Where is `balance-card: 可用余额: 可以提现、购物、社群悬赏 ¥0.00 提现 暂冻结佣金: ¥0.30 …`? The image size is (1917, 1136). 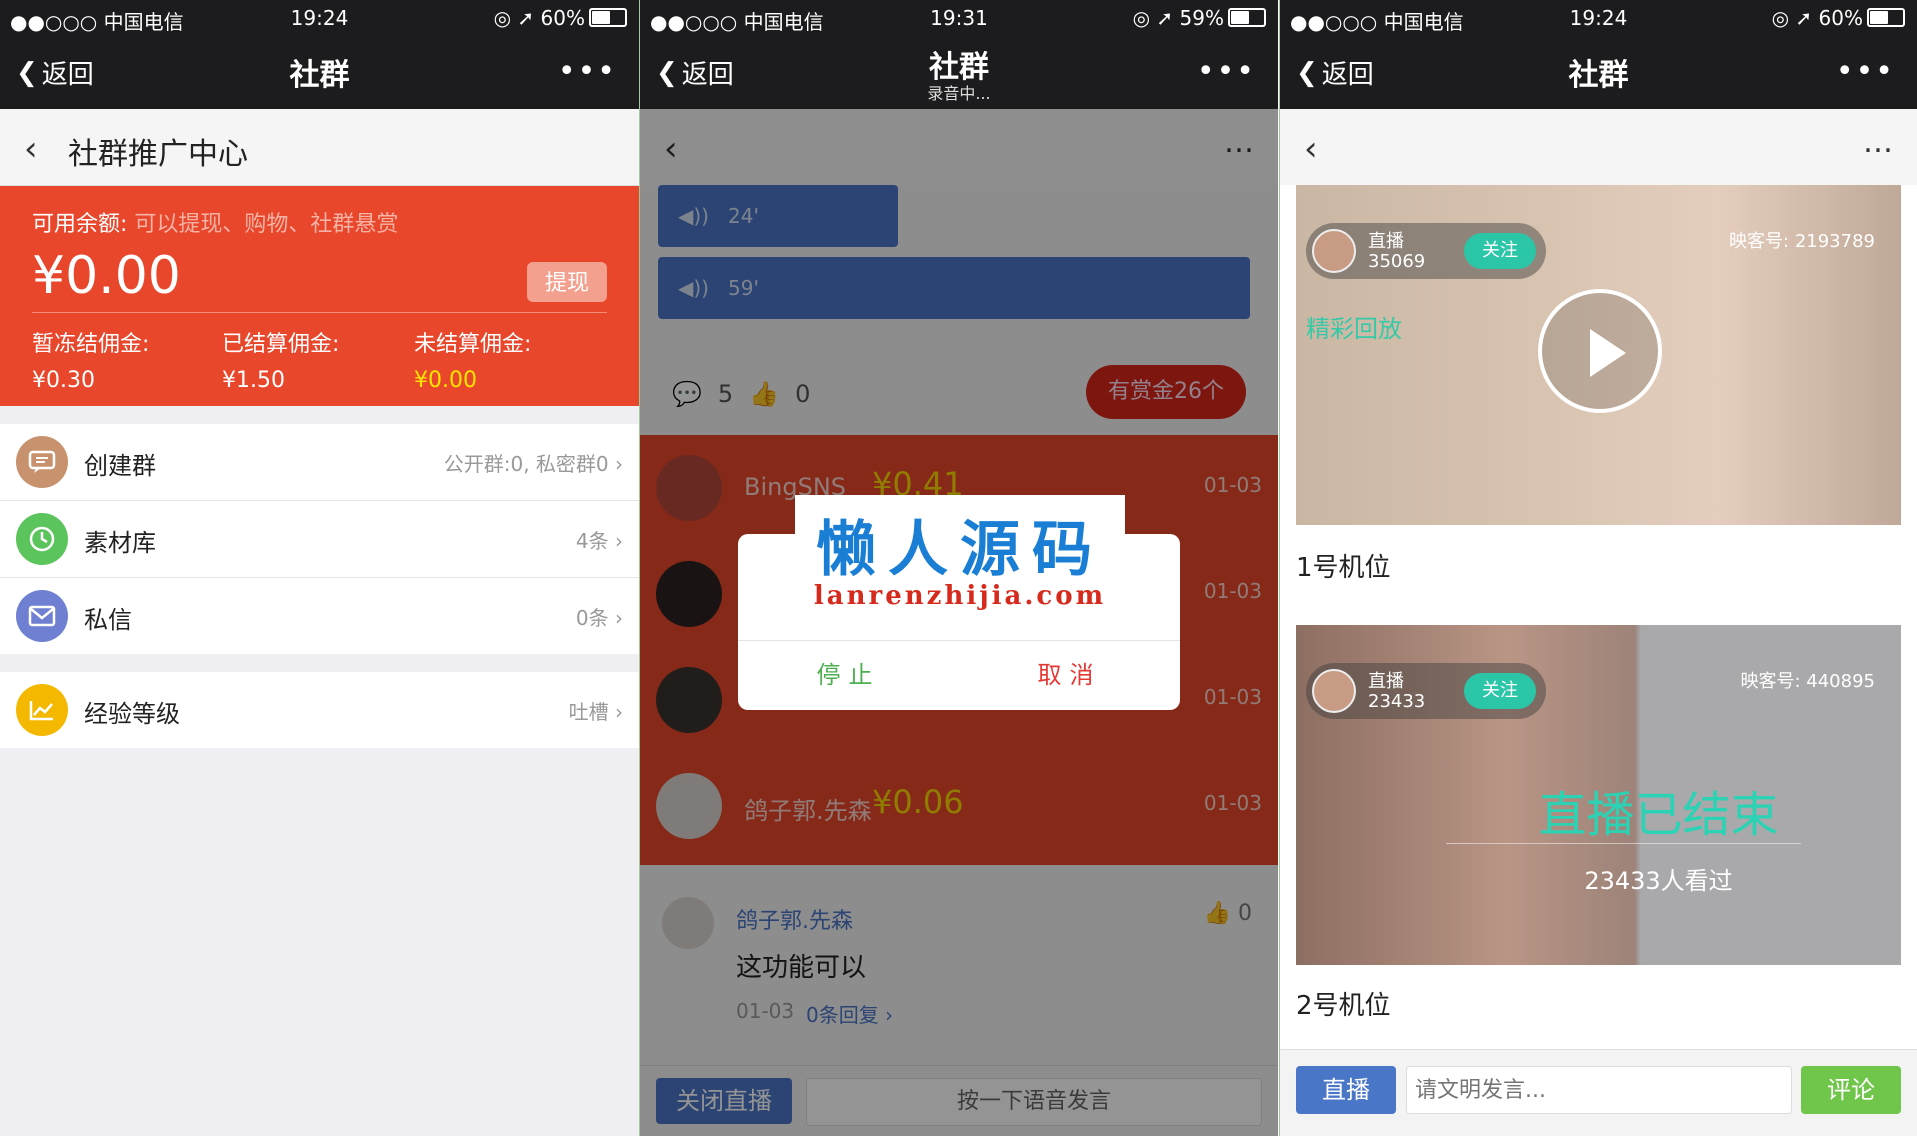 balance-card: 可用余额: 可以提现、购物、社群悬赏 ¥0.00 提现 暂冻结佣金: ¥0.30 … is located at coordinates (319, 296).